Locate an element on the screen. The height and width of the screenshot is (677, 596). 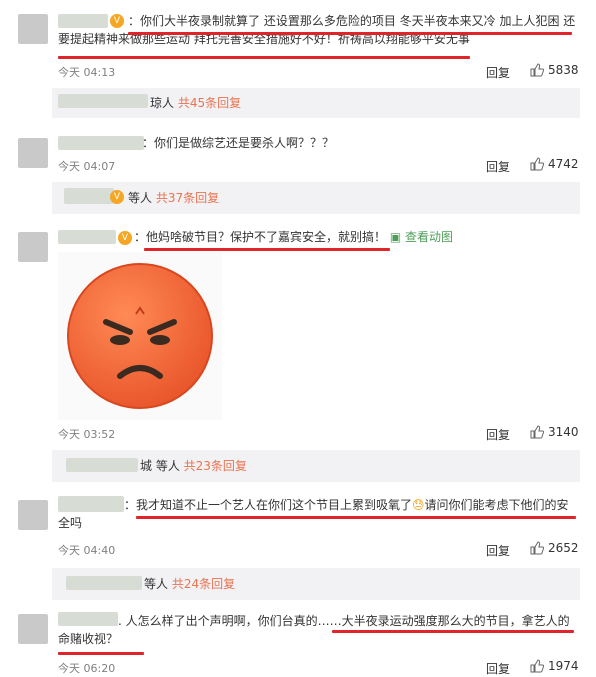
sub-reply-box: 琼人 共45条回复 is located at coordinates (316, 103).